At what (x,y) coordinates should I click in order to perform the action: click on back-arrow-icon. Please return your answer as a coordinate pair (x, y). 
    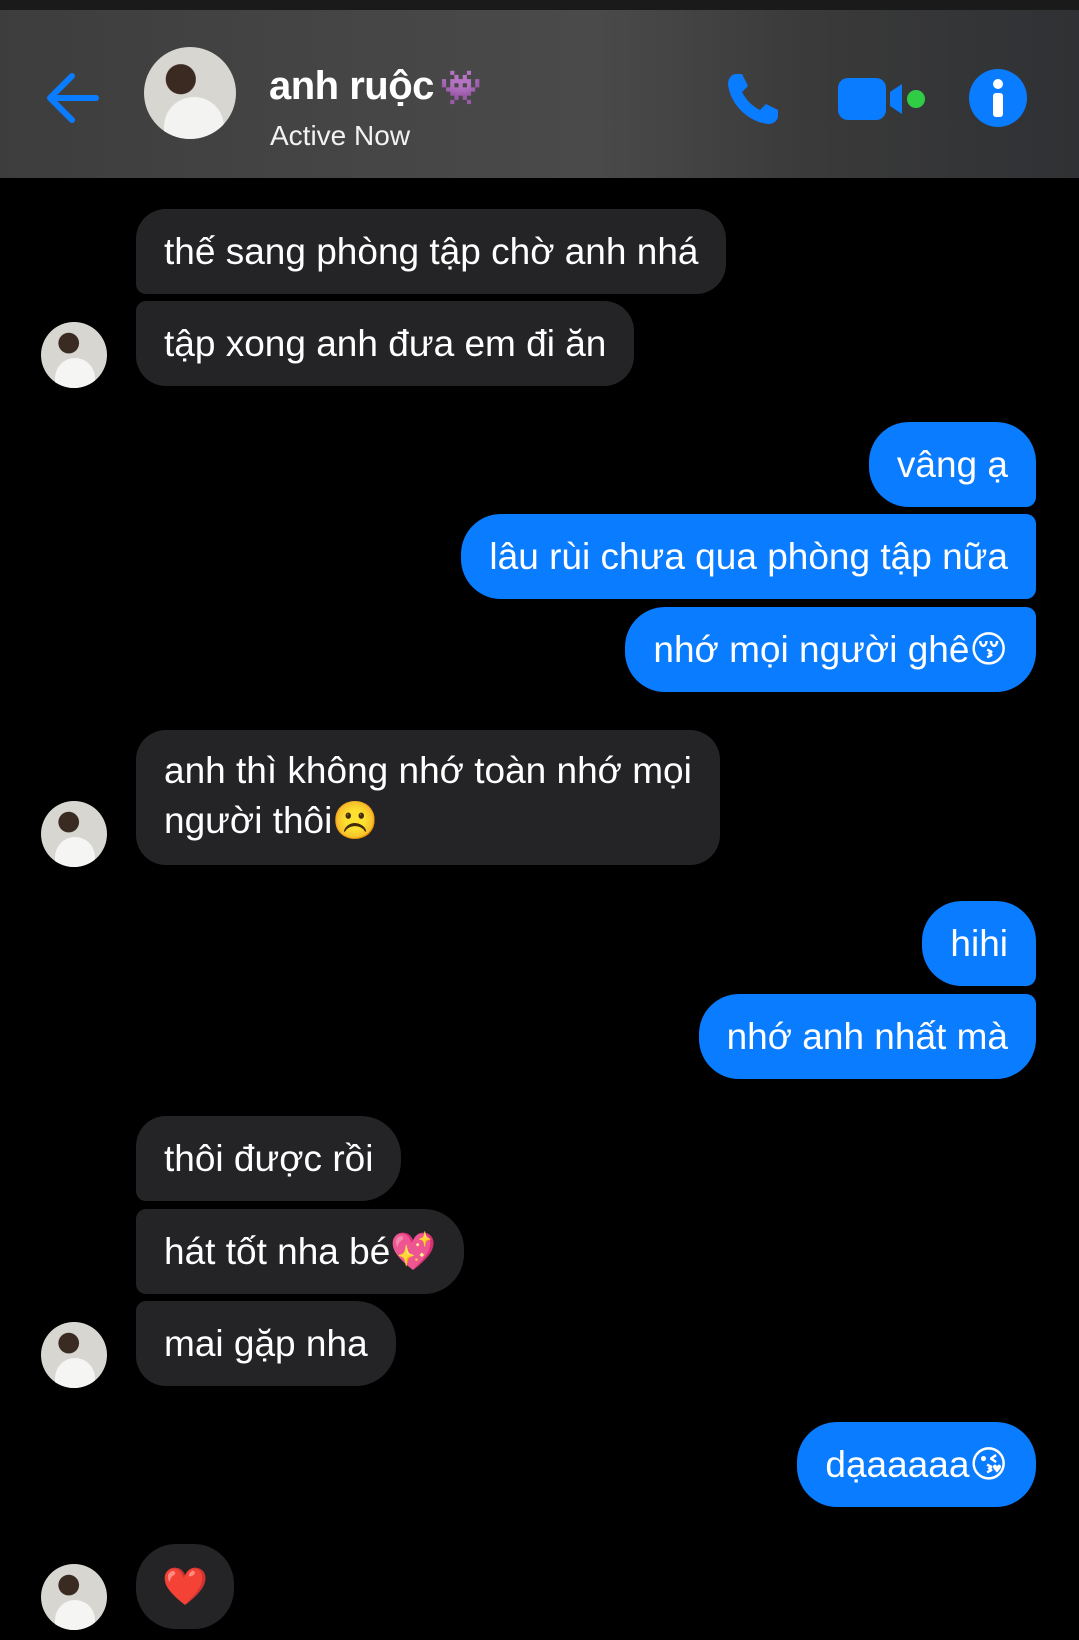
    Looking at the image, I should click on (73, 98).